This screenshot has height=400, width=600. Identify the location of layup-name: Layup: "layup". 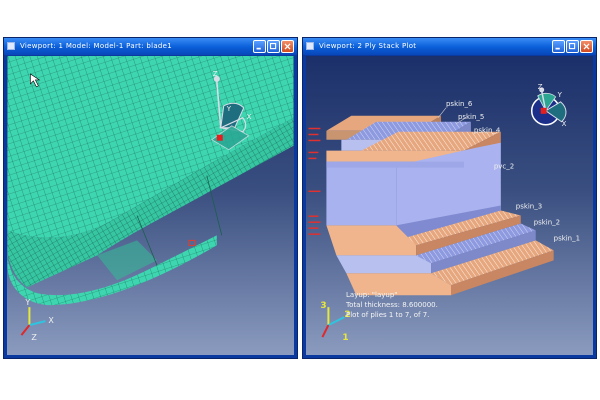
(372, 295).